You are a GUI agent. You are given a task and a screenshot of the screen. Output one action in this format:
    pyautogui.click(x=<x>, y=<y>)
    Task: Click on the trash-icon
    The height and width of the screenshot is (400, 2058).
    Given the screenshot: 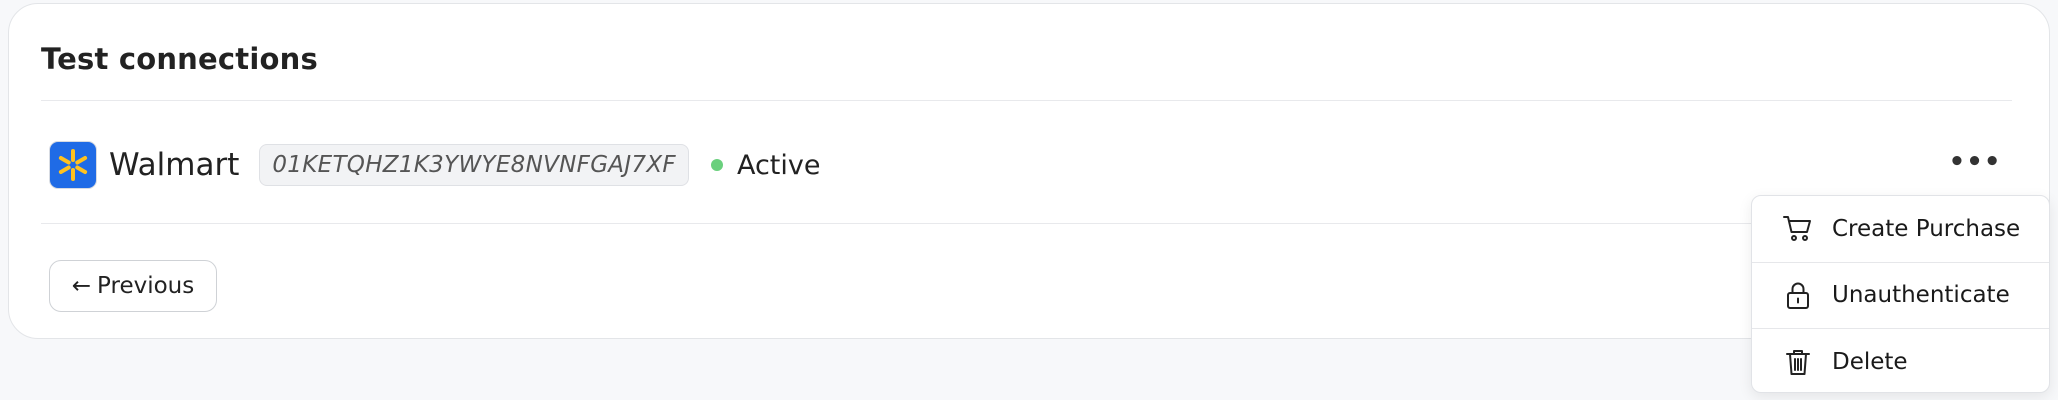 What is the action you would take?
    pyautogui.click(x=1798, y=362)
    